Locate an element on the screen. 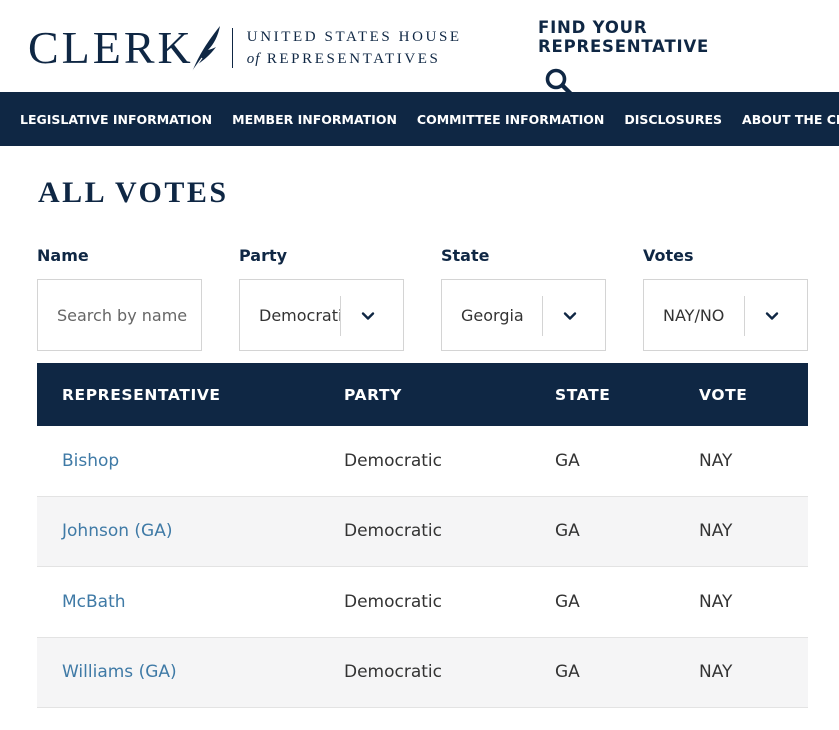 Image resolution: width=839 pixels, height=730 pixels. logo-subtitle-line2-text: REPRESENTATIVES is located at coordinates (353, 59).